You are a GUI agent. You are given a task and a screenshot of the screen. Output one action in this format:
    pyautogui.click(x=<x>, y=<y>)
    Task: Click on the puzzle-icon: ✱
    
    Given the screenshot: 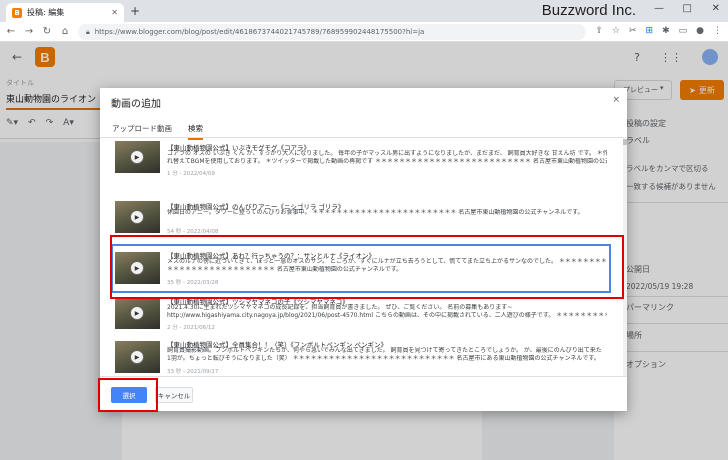 What is the action you would take?
    pyautogui.click(x=666, y=31)
    